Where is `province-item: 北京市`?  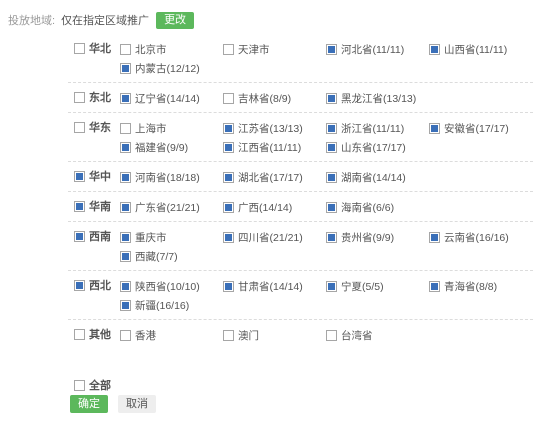 province-item: 北京市 is located at coordinates (171, 49).